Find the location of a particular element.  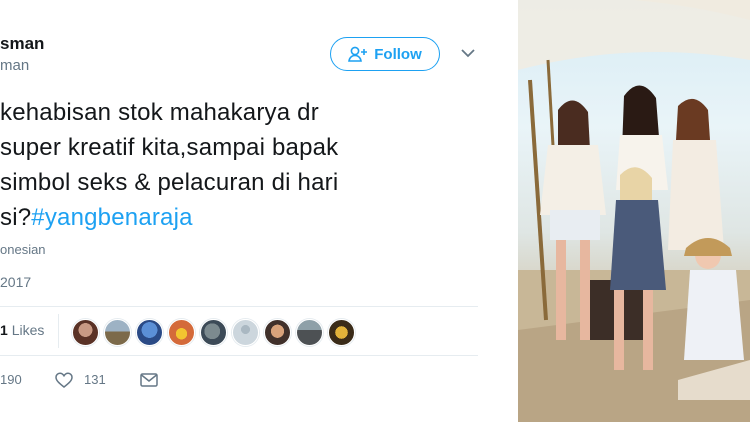

likes-stat: 1 Likes is located at coordinates (22, 330).